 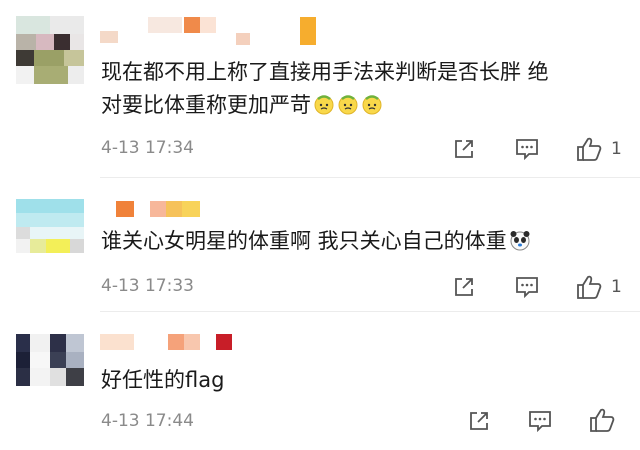 What do you see at coordinates (147, 421) in the screenshot?
I see `comment-timestamp: 4-13 17:44` at bounding box center [147, 421].